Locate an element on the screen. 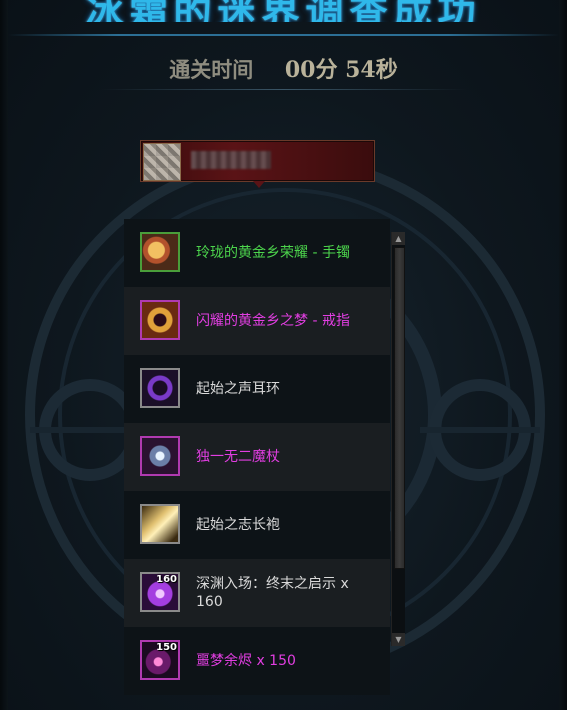 Image resolution: width=567 pixels, height=710 pixels. bracelet-icon is located at coordinates (160, 252).